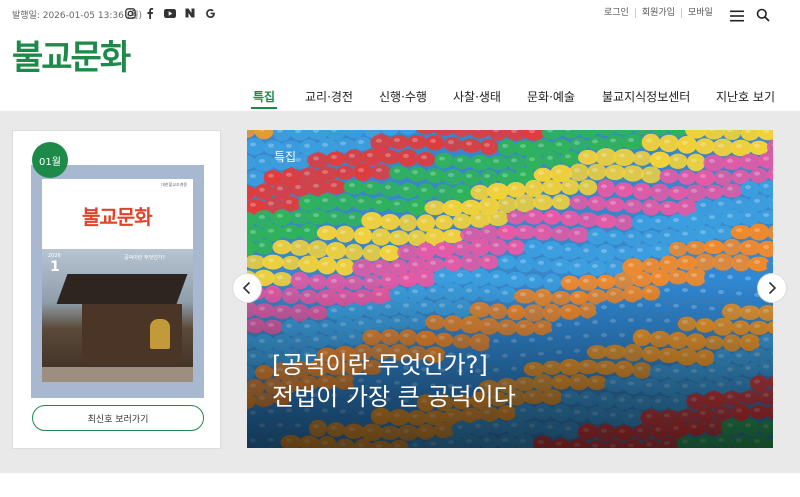 This screenshot has height=497, width=800. I want to click on nav-item-temple: 사찰·생태, so click(477, 96).